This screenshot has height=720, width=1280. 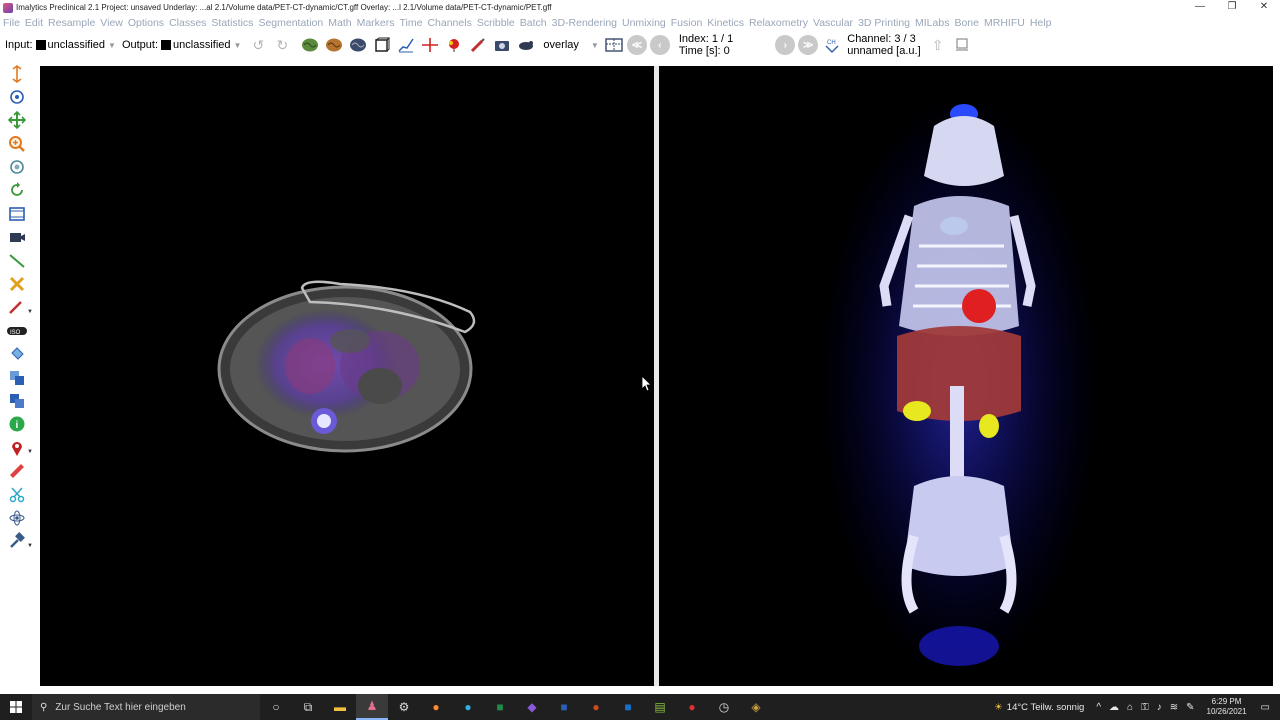 I want to click on mouse-view-icon, so click(x=526, y=45).